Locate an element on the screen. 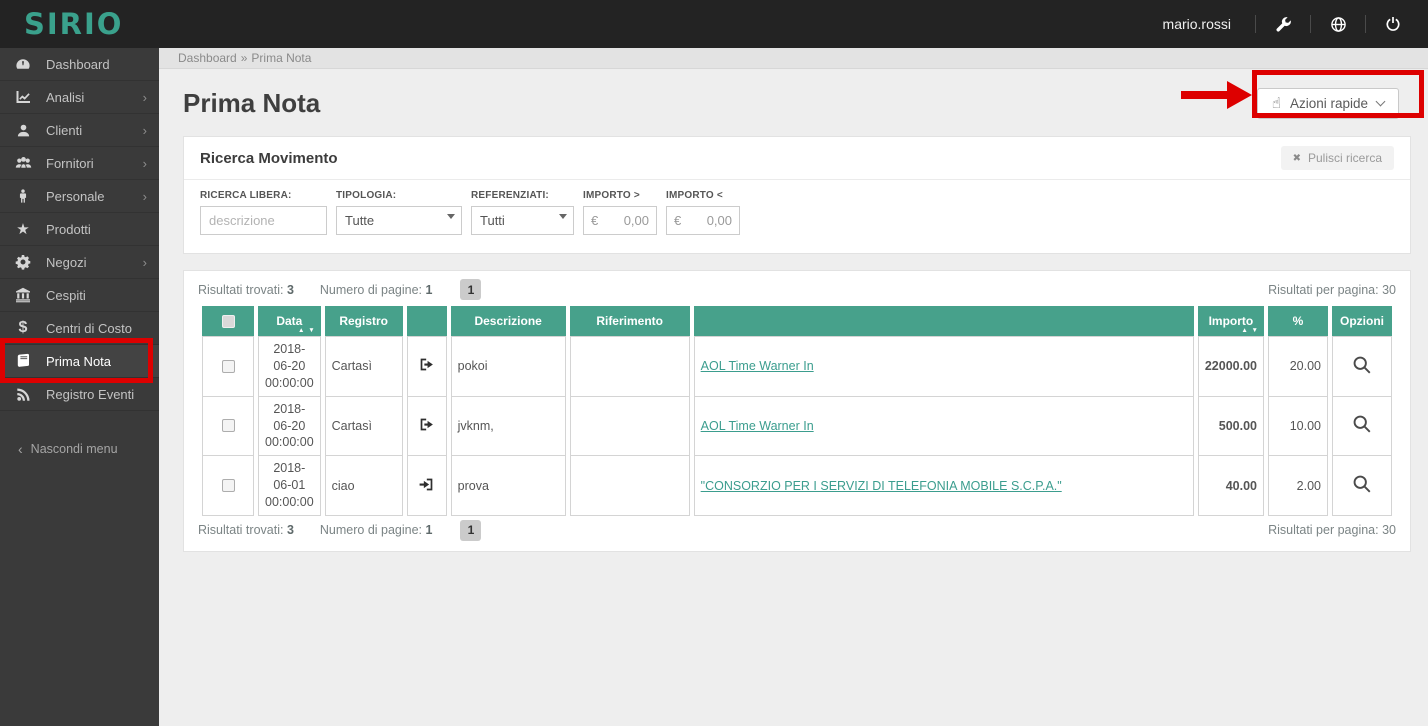 This screenshot has height=726, width=1428. field-label: IMPORTO > is located at coordinates (611, 195).